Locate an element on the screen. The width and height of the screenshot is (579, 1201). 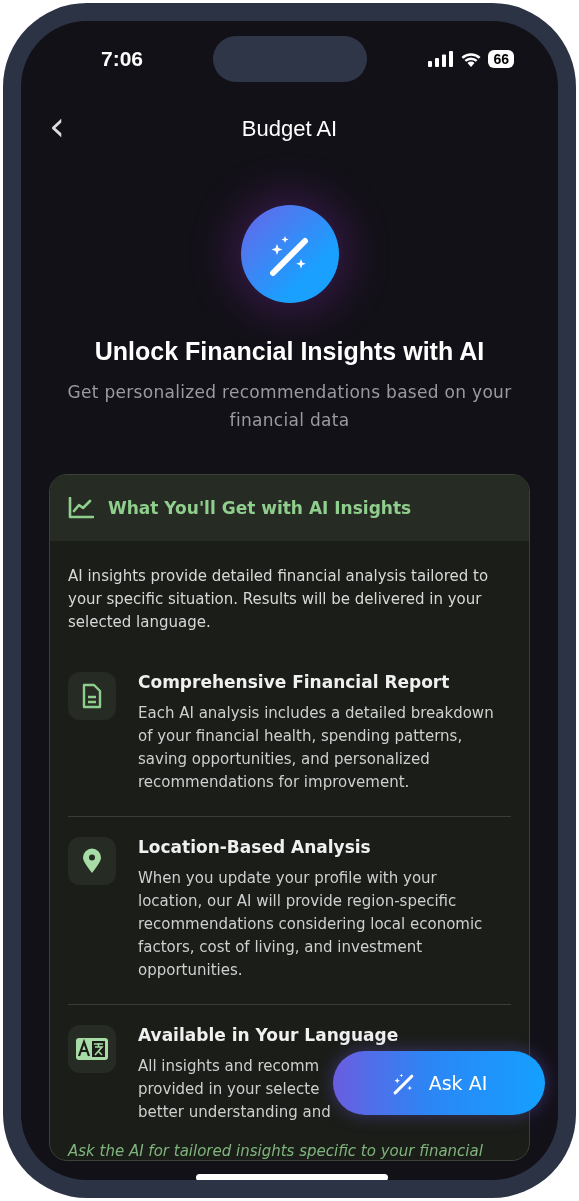
map-pin-icon is located at coordinates (92, 861).